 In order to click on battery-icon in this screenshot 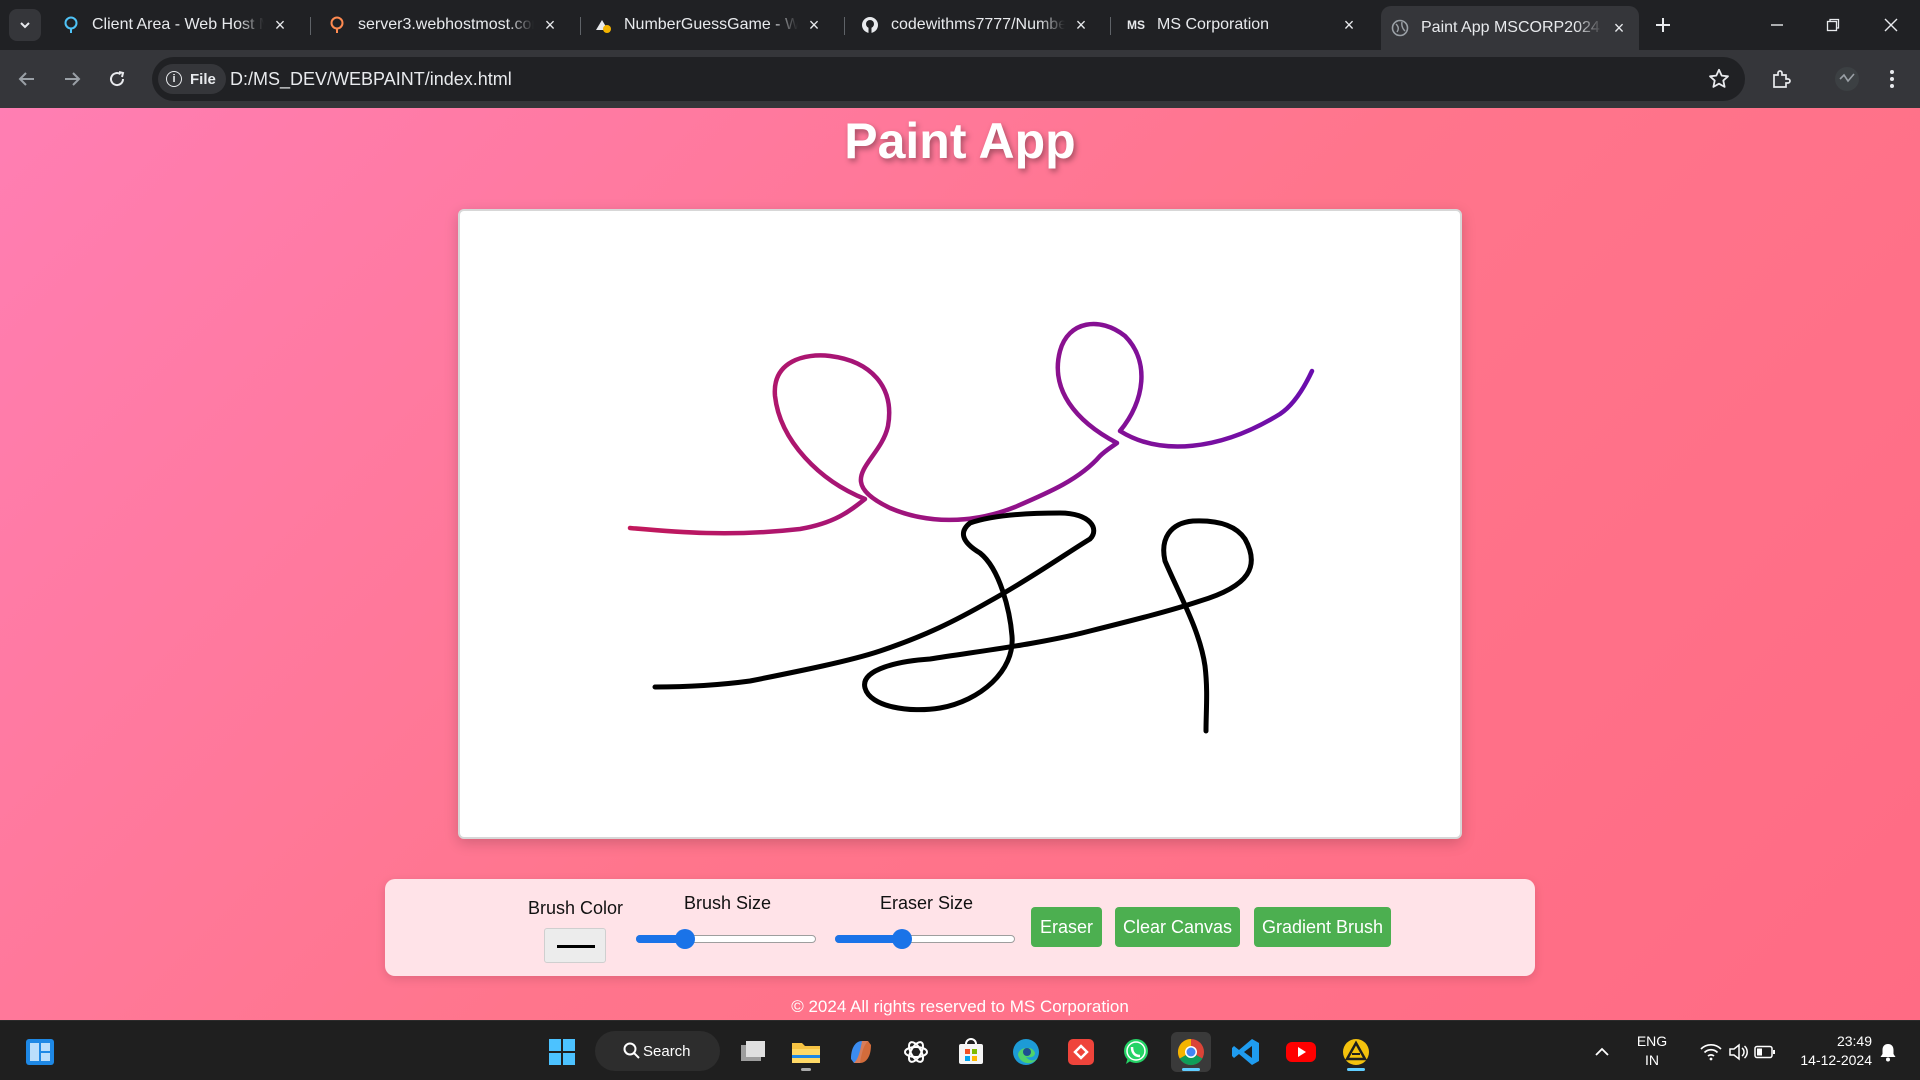, I will do `click(1764, 1052)`.